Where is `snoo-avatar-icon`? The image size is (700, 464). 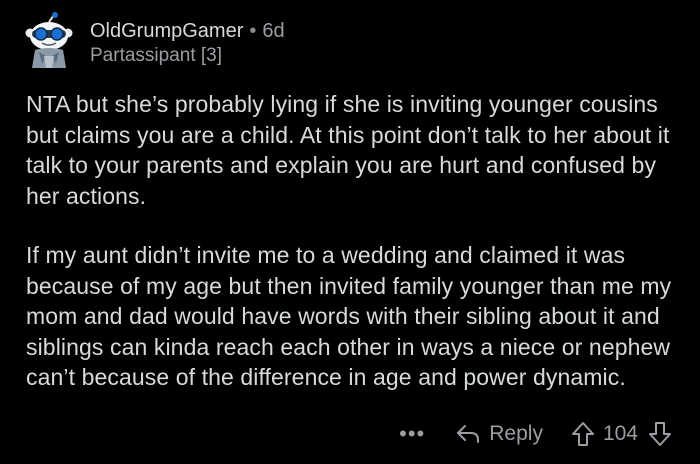 snoo-avatar-icon is located at coordinates (49, 41).